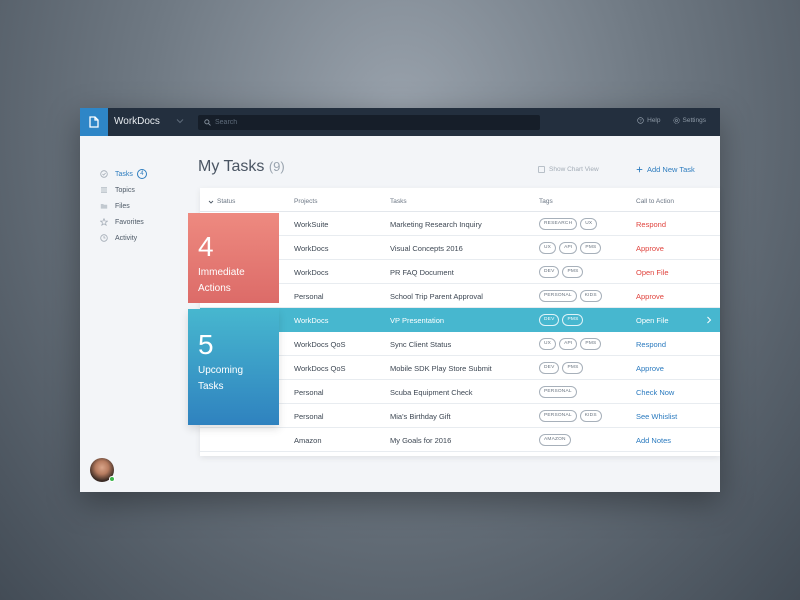 This screenshot has width=800, height=600. What do you see at coordinates (180, 121) in the screenshot?
I see `chevron-down-icon` at bounding box center [180, 121].